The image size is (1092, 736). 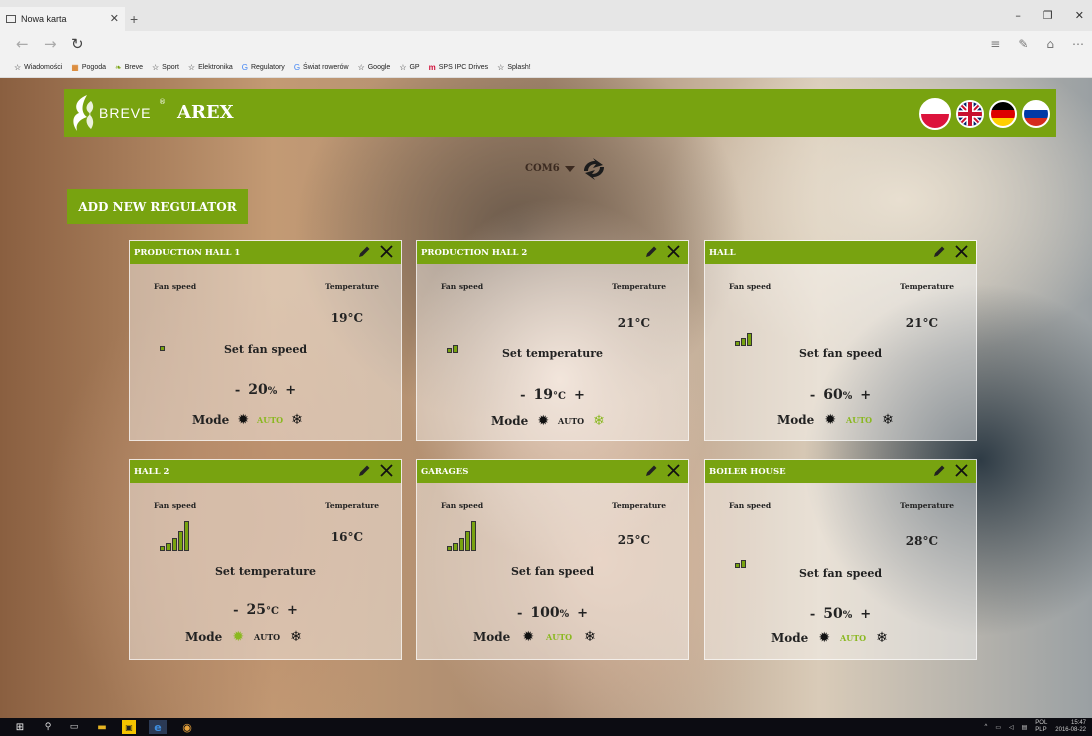 What do you see at coordinates (552, 611) in the screenshot?
I see `setpoint-control: - 100% +` at bounding box center [552, 611].